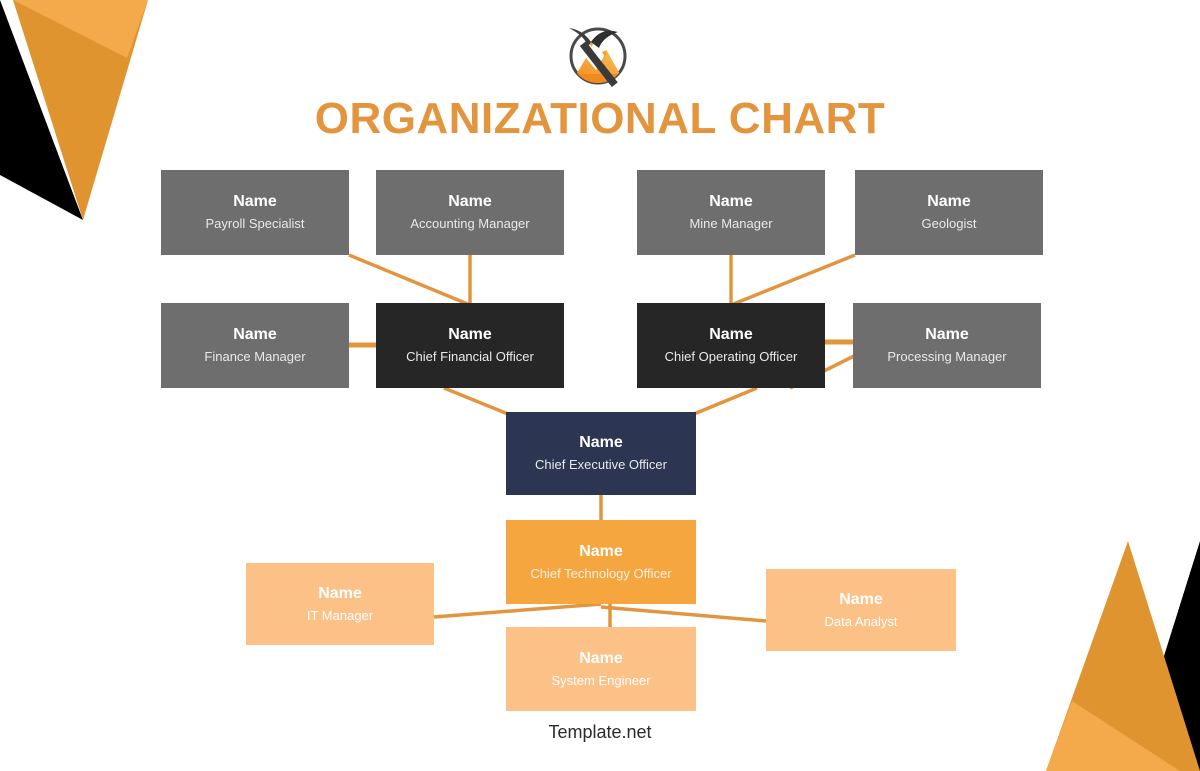  Describe the element at coordinates (949, 224) in the screenshot. I see `org-node-role: Geologist` at that location.